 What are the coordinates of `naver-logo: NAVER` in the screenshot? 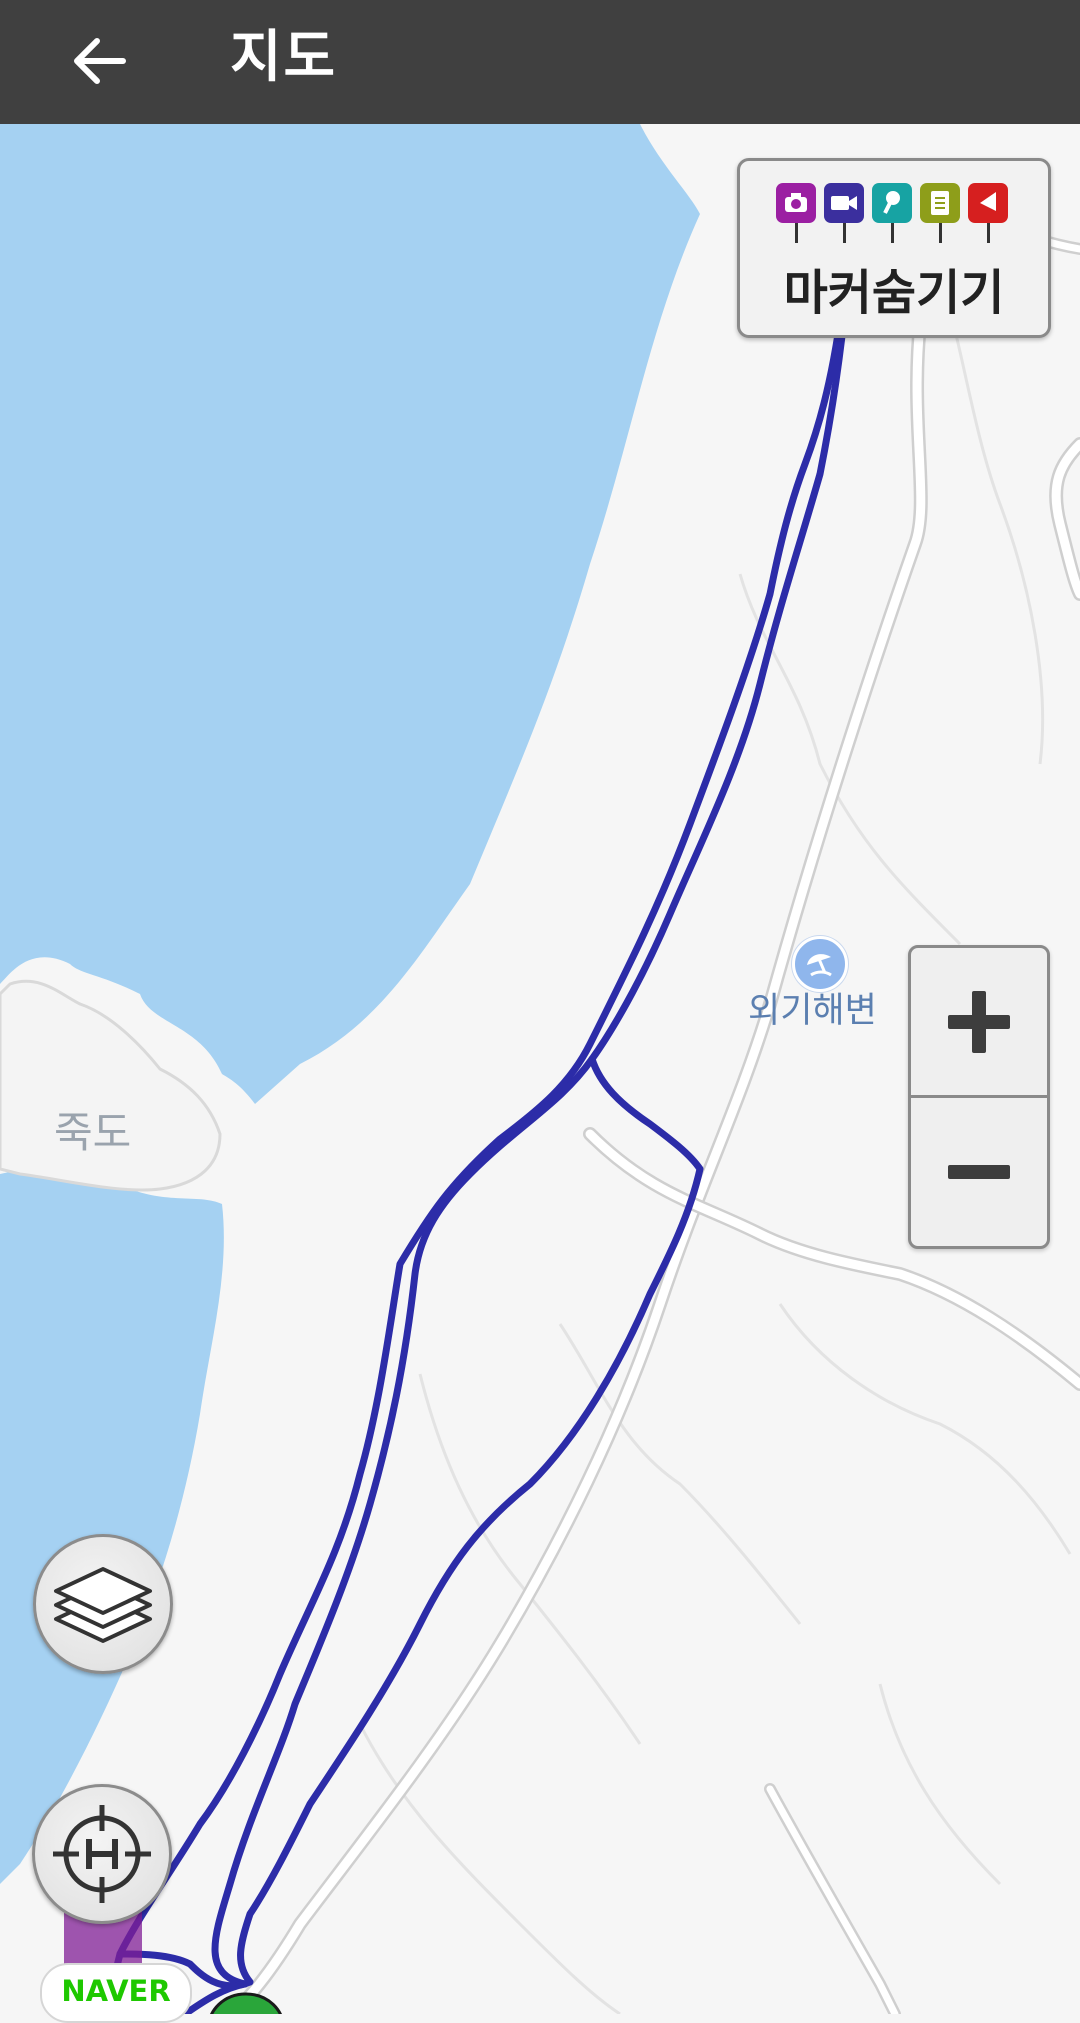 It's located at (116, 1993).